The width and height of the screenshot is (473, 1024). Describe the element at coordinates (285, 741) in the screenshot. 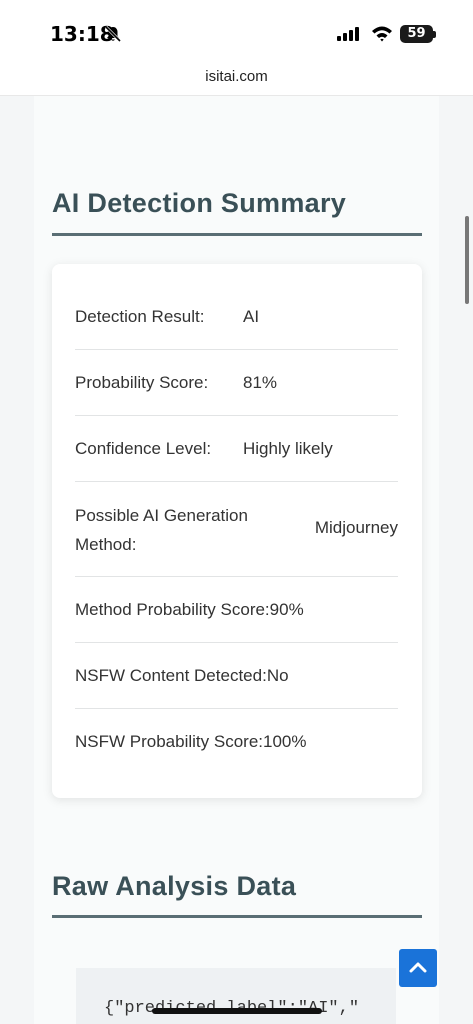

I see `row-value: 100%` at that location.